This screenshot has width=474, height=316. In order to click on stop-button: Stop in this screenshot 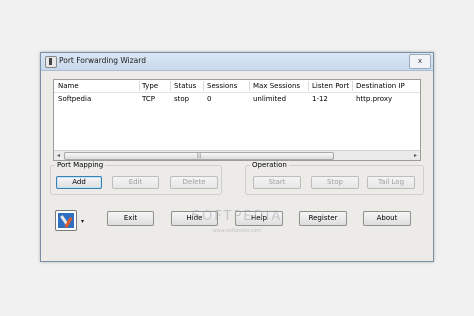, I will do `click(335, 182)`.